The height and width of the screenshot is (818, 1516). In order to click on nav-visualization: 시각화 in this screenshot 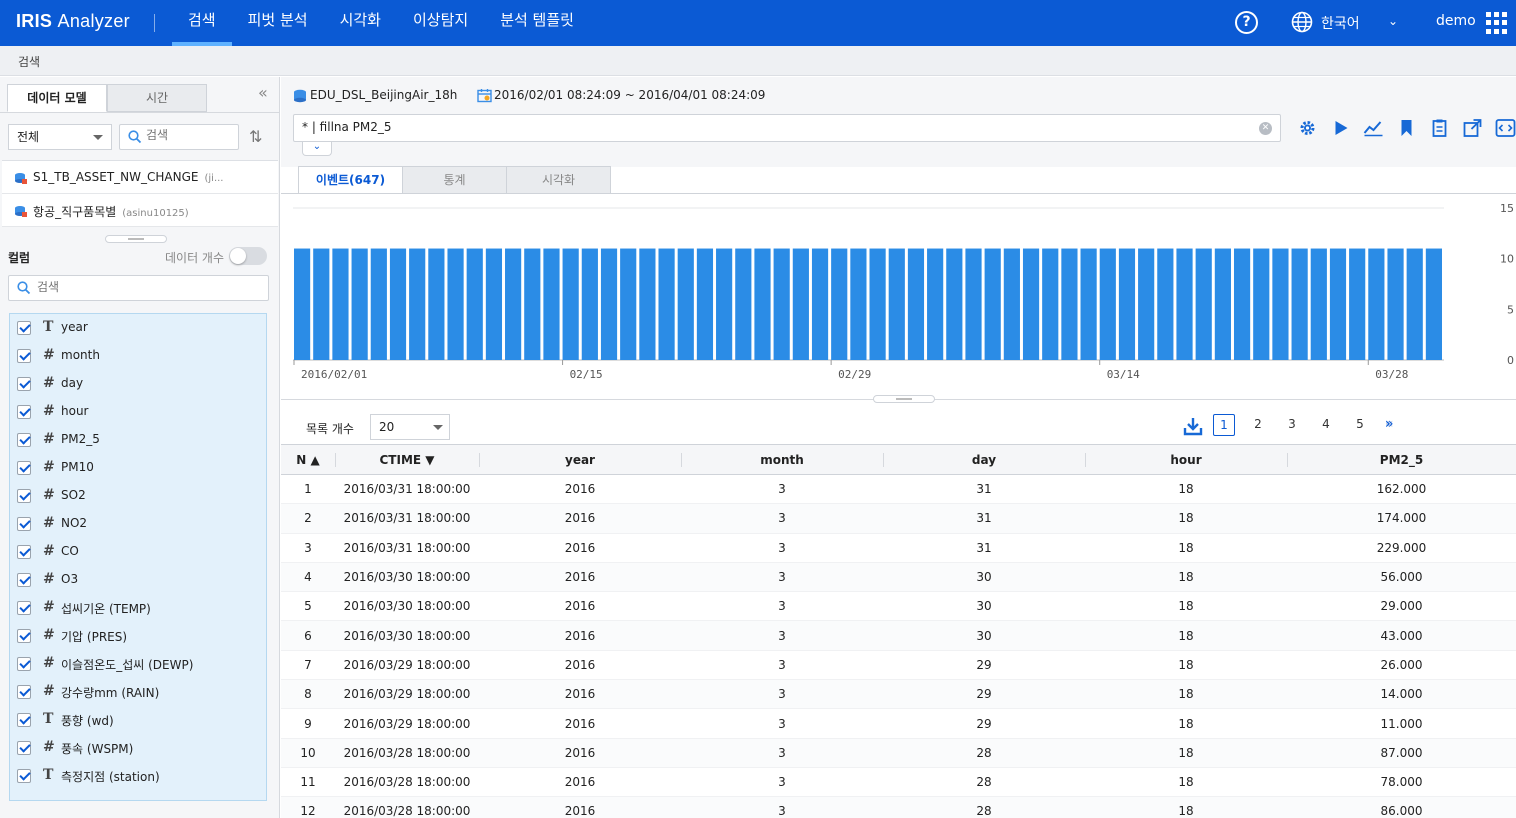, I will do `click(360, 23)`.